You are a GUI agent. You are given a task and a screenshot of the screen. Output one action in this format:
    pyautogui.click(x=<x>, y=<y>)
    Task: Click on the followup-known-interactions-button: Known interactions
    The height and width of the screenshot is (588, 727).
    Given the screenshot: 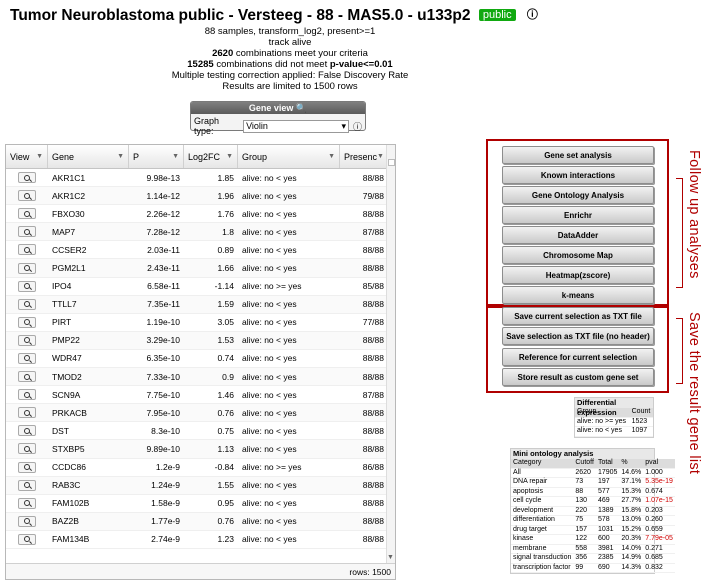 What is the action you would take?
    pyautogui.click(x=578, y=175)
    